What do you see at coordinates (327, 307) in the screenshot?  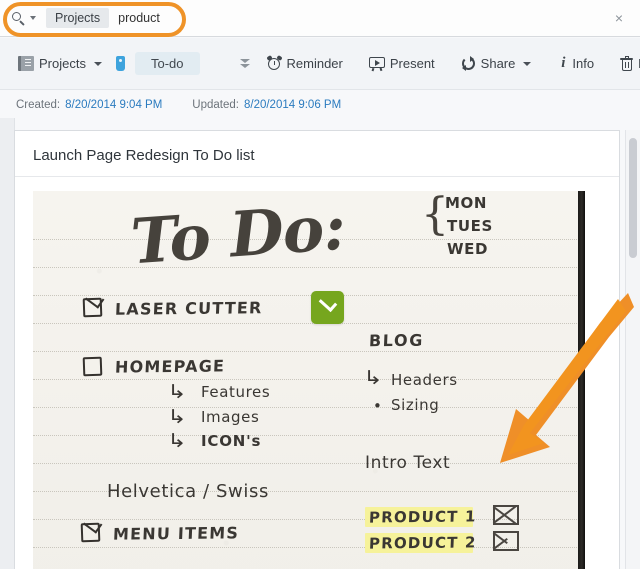 I see `green-check-badge` at bounding box center [327, 307].